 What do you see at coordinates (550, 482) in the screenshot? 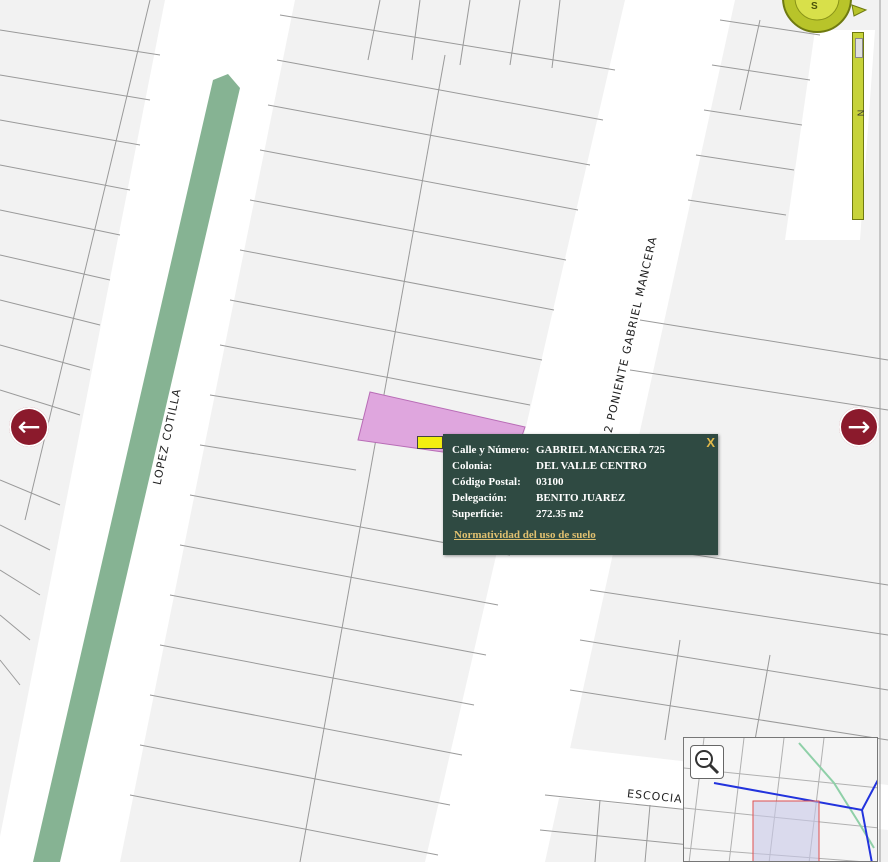
I see `info-value: 03100` at bounding box center [550, 482].